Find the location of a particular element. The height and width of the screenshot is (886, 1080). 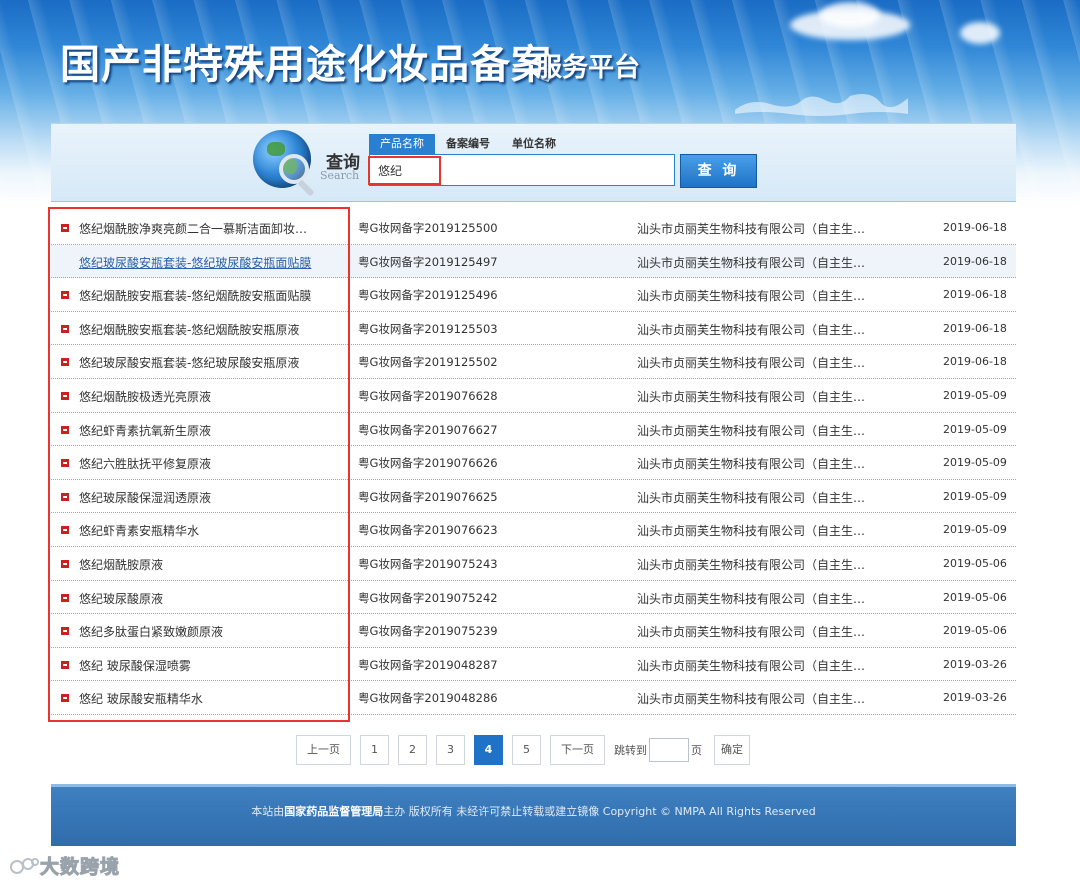

product-name-link: 悠纪烟酰胺原液 is located at coordinates (213, 564).